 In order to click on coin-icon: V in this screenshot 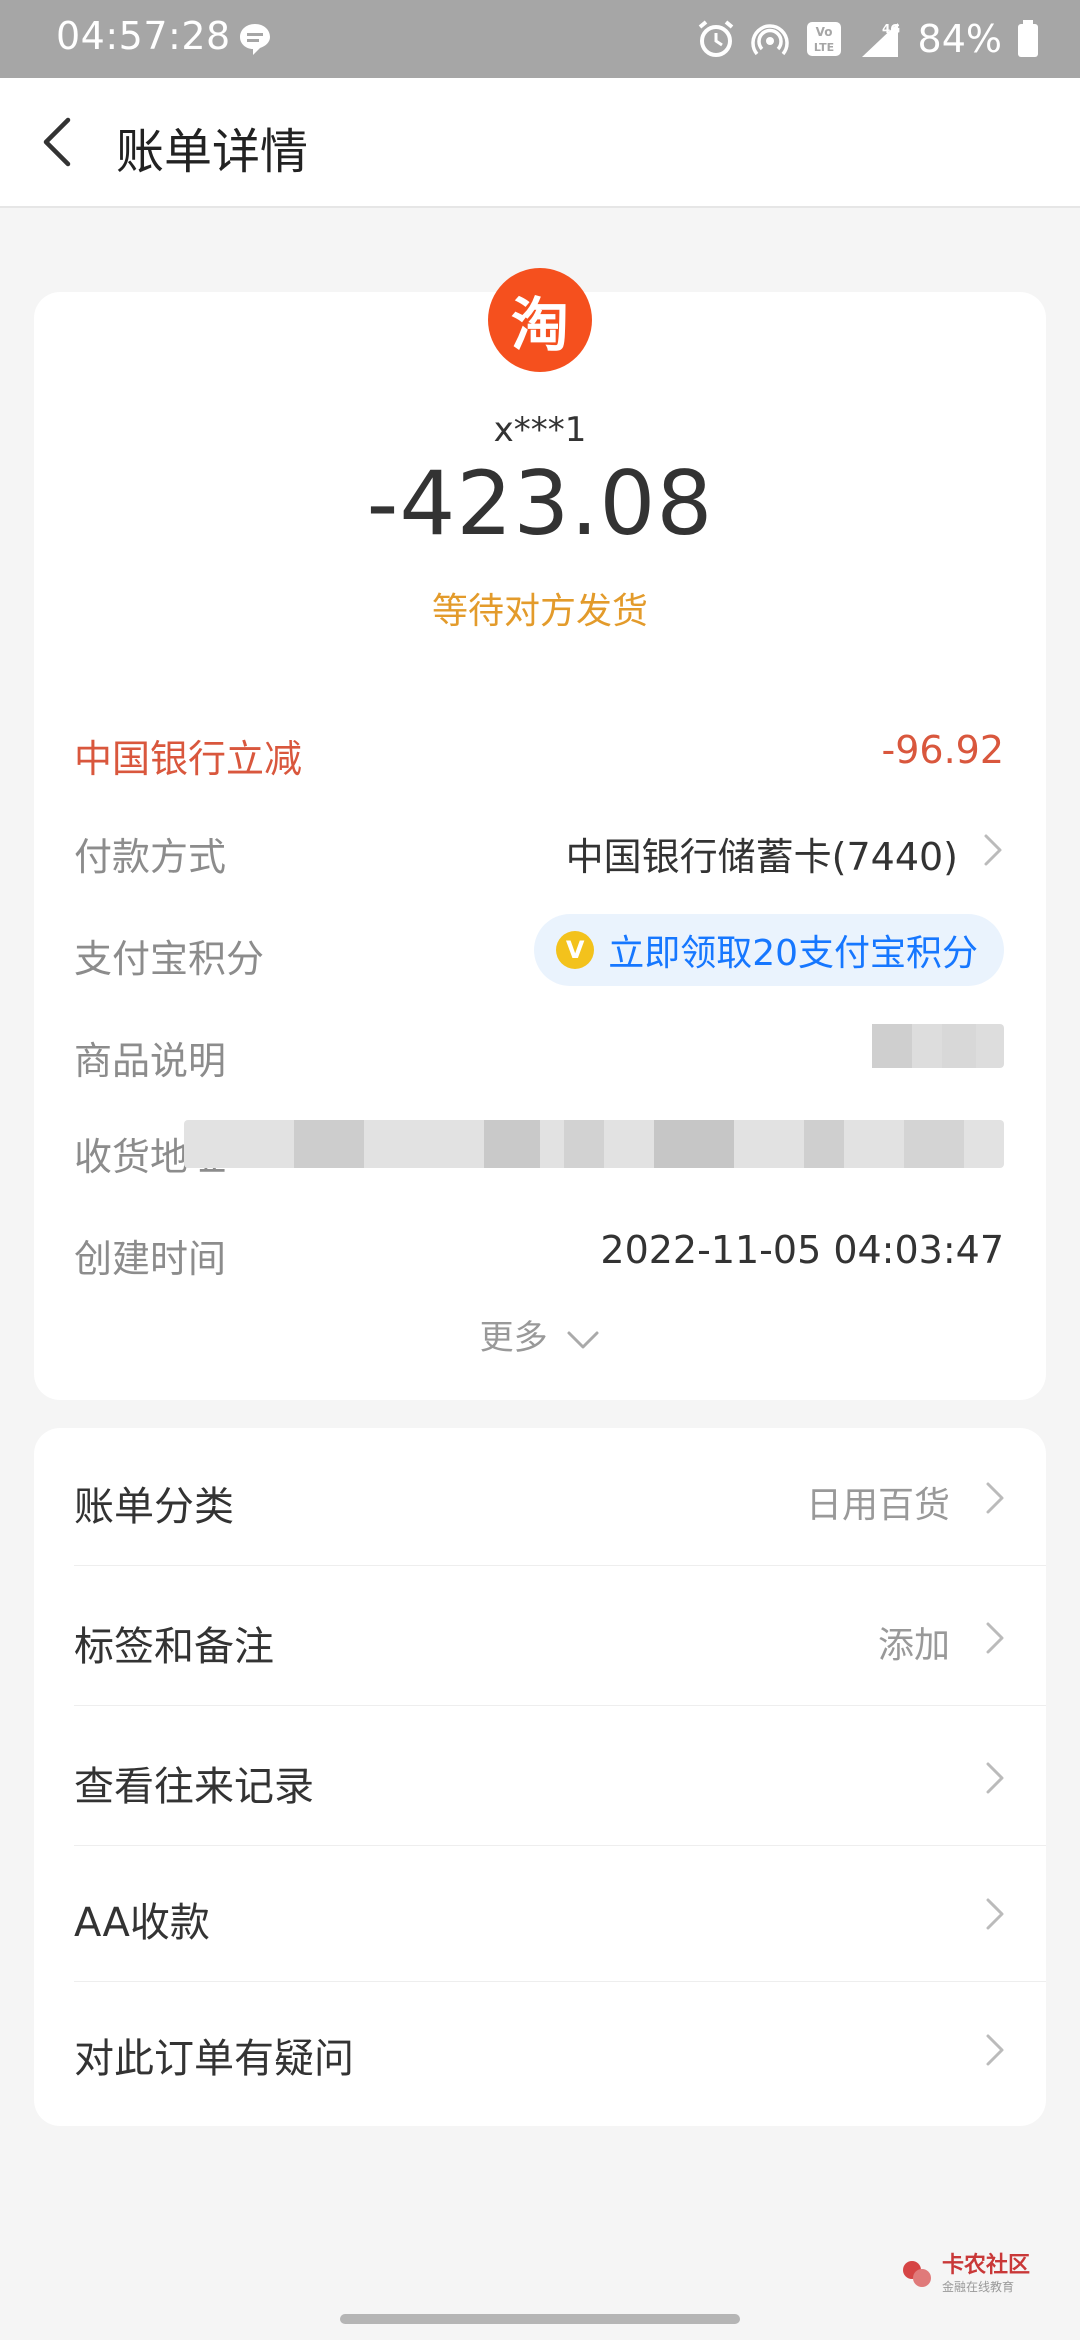, I will do `click(575, 950)`.